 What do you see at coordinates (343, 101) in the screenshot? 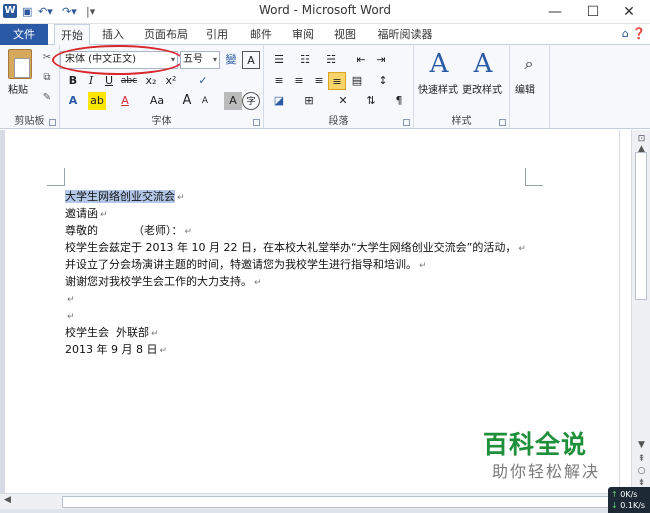
I see `chinese-layout-icon: ✕` at bounding box center [343, 101].